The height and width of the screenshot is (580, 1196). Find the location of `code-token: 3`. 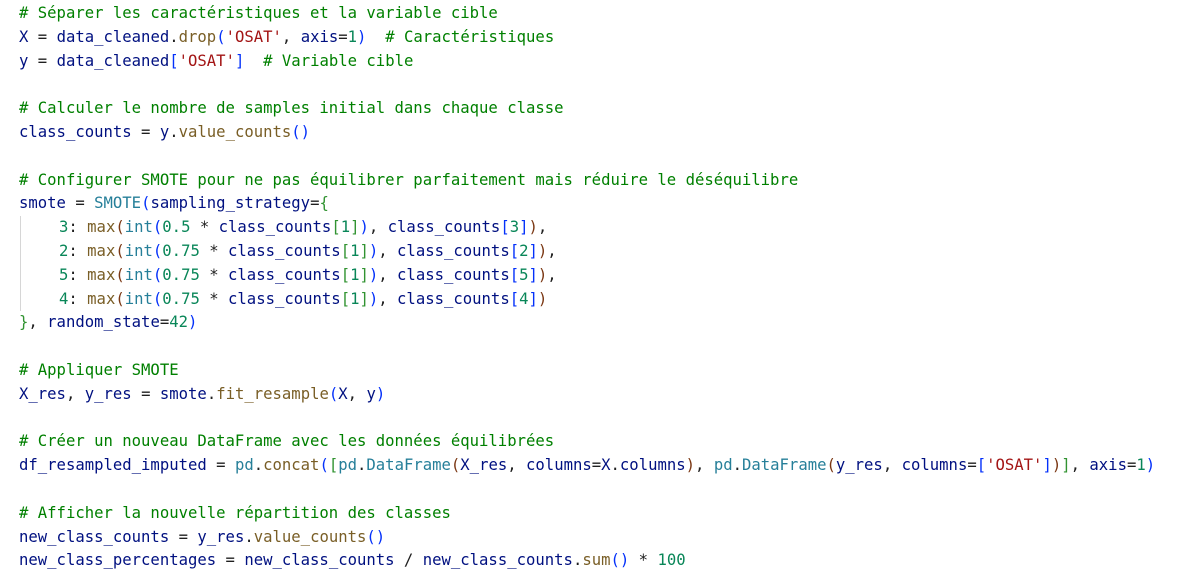

code-token: 3 is located at coordinates (514, 227).